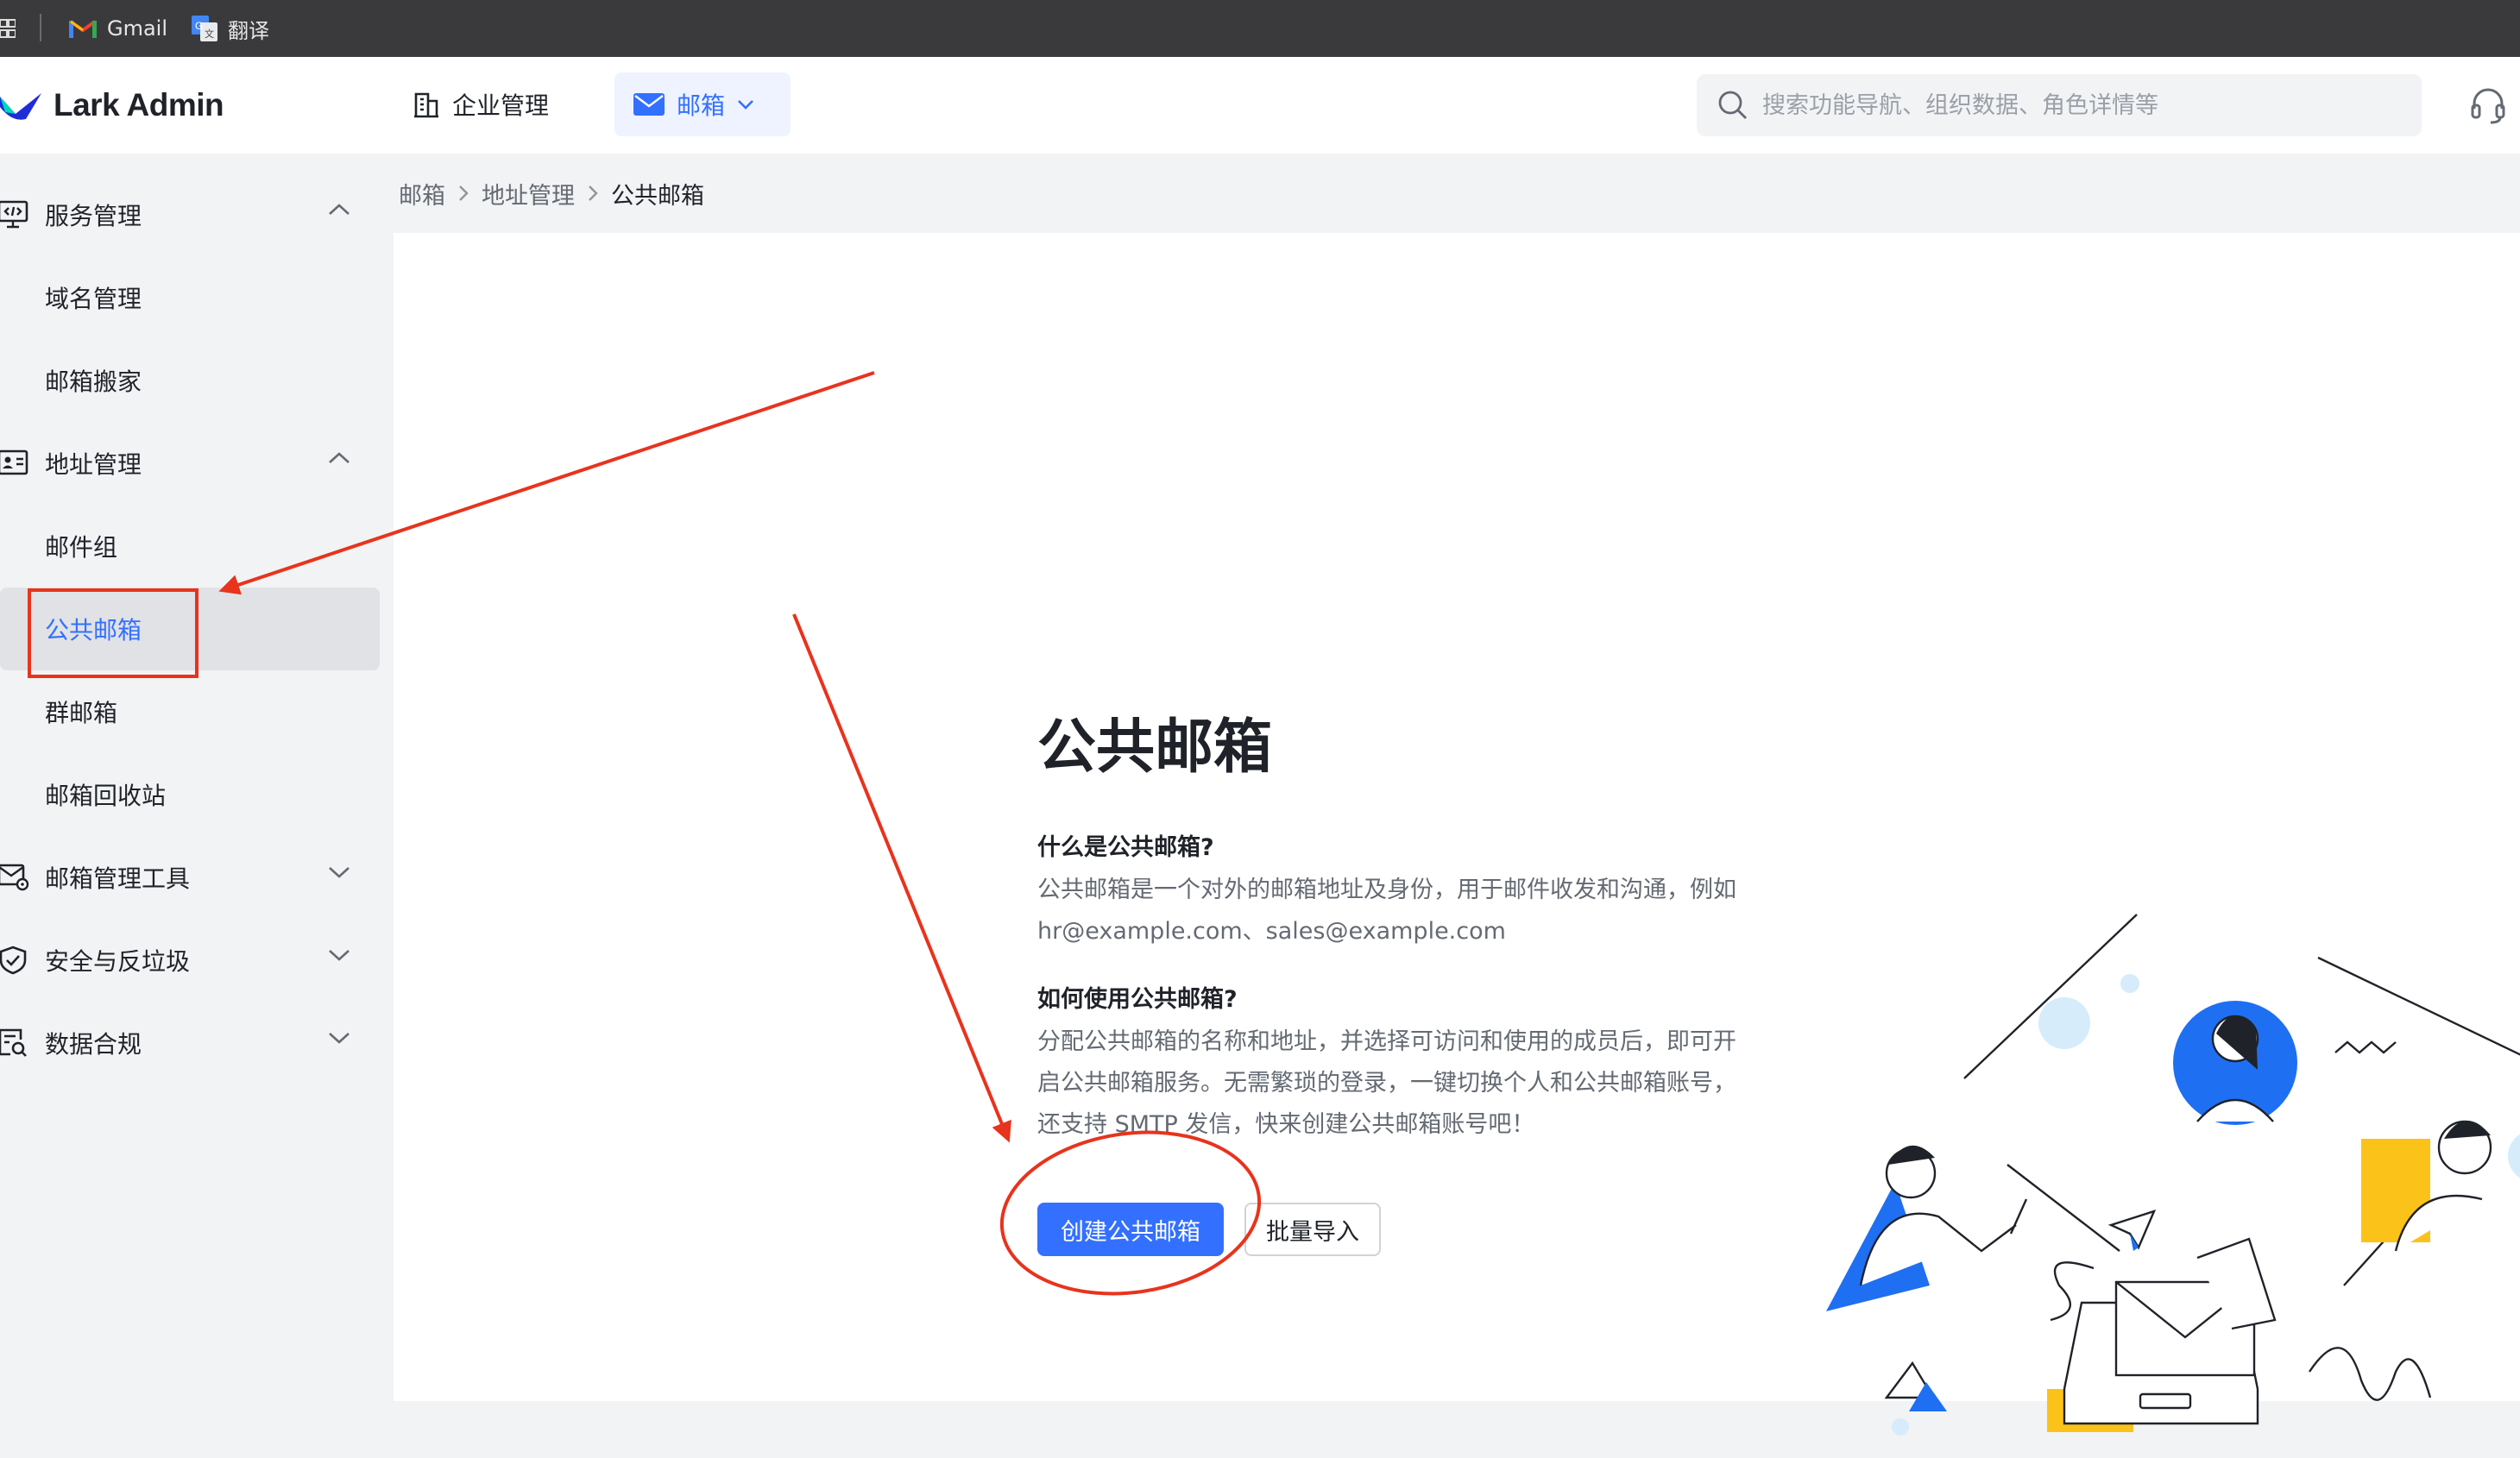 The image size is (2520, 1458). Describe the element at coordinates (94, 465) in the screenshot. I see `sidebar-group-label: 地址管理` at that location.